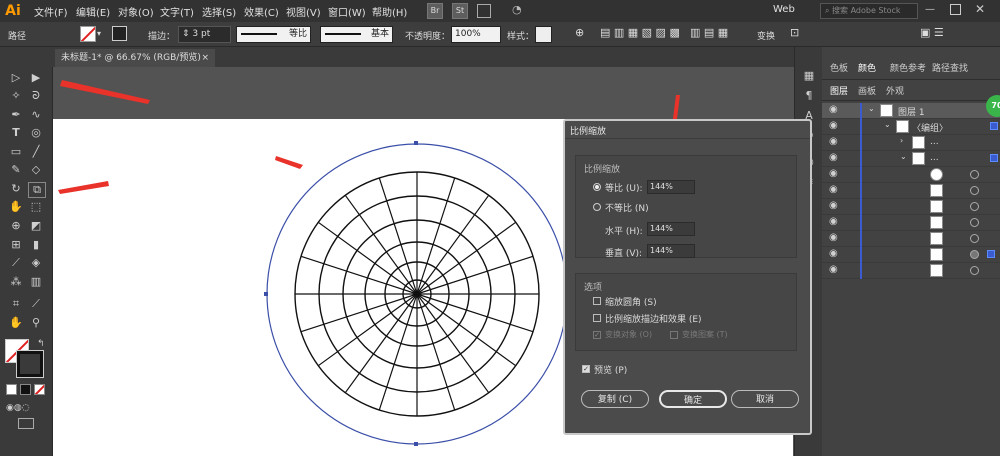  Describe the element at coordinates (105, 92) in the screenshot. I see `red-arrow-toolbar` at that location.